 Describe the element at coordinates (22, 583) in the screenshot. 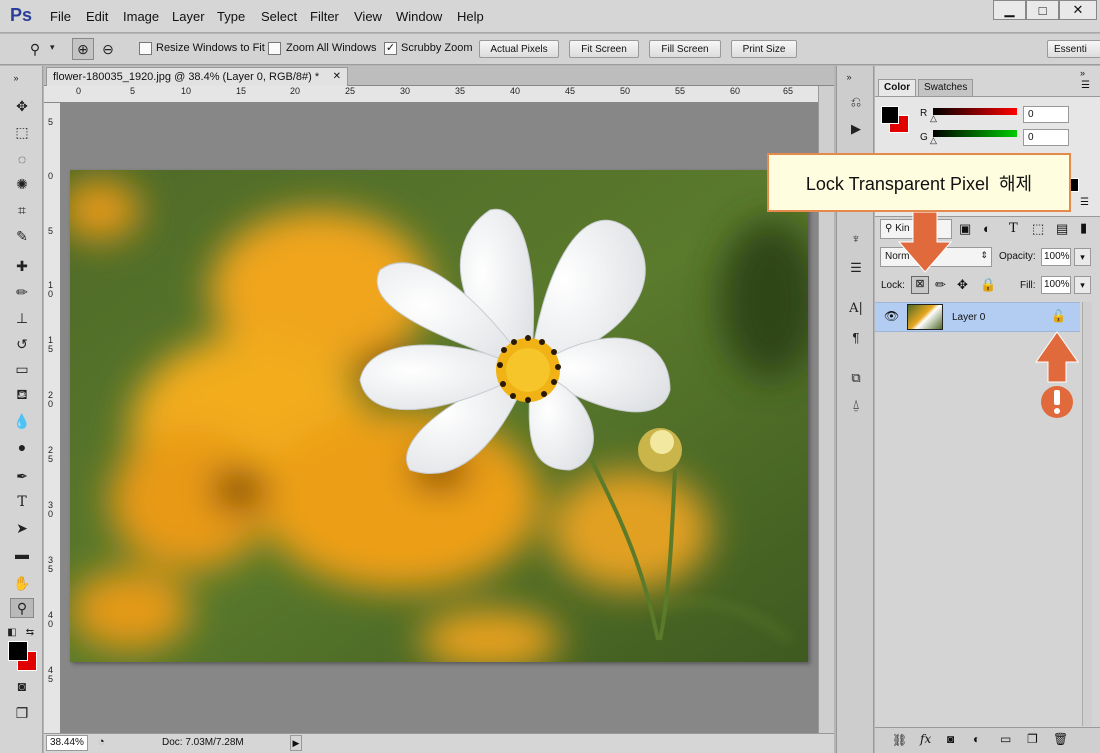

I see `hand-tool-icon: ✋` at that location.